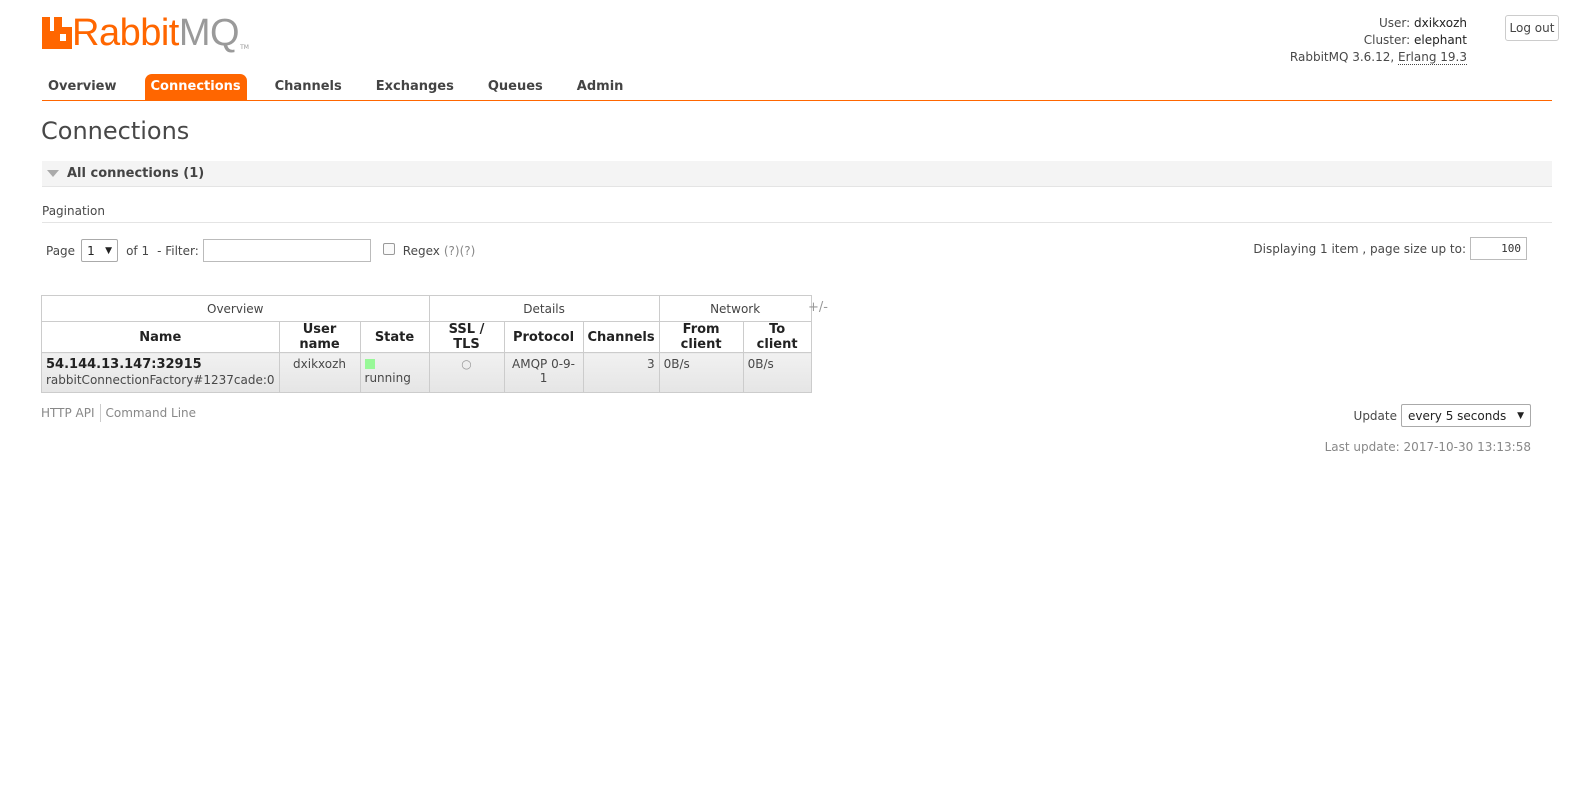  I want to click on rabbit-logo-icon, so click(57, 33).